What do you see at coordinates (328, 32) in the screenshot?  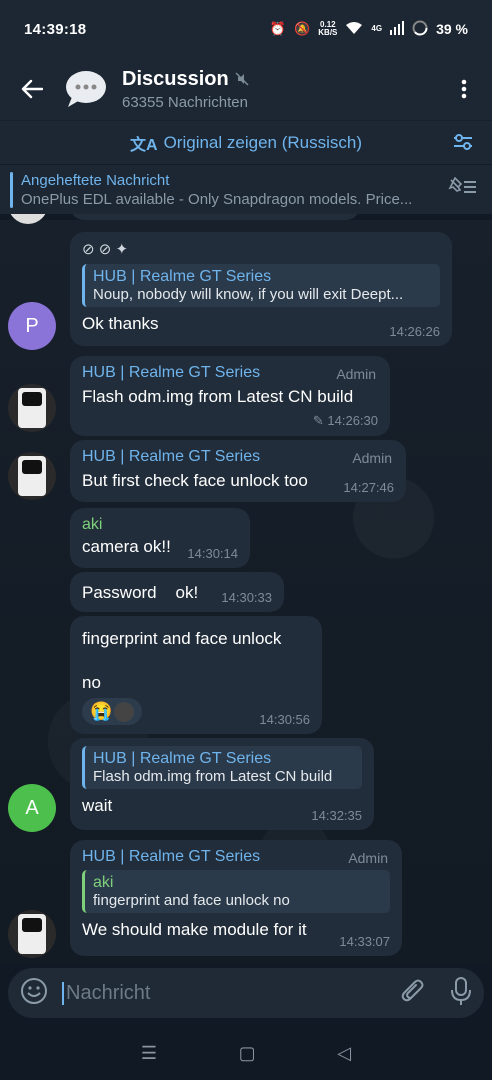 I see `net-speed-unit: KB/S` at bounding box center [328, 32].